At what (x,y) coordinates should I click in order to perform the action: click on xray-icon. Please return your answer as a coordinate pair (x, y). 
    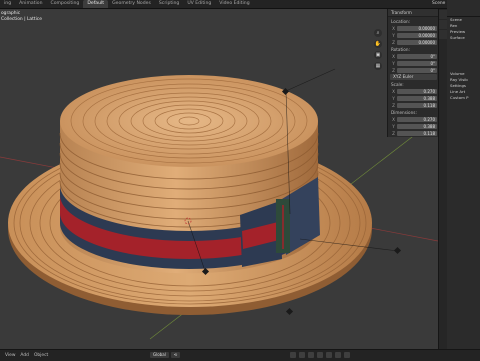
    Looking at the image, I should click on (311, 355).